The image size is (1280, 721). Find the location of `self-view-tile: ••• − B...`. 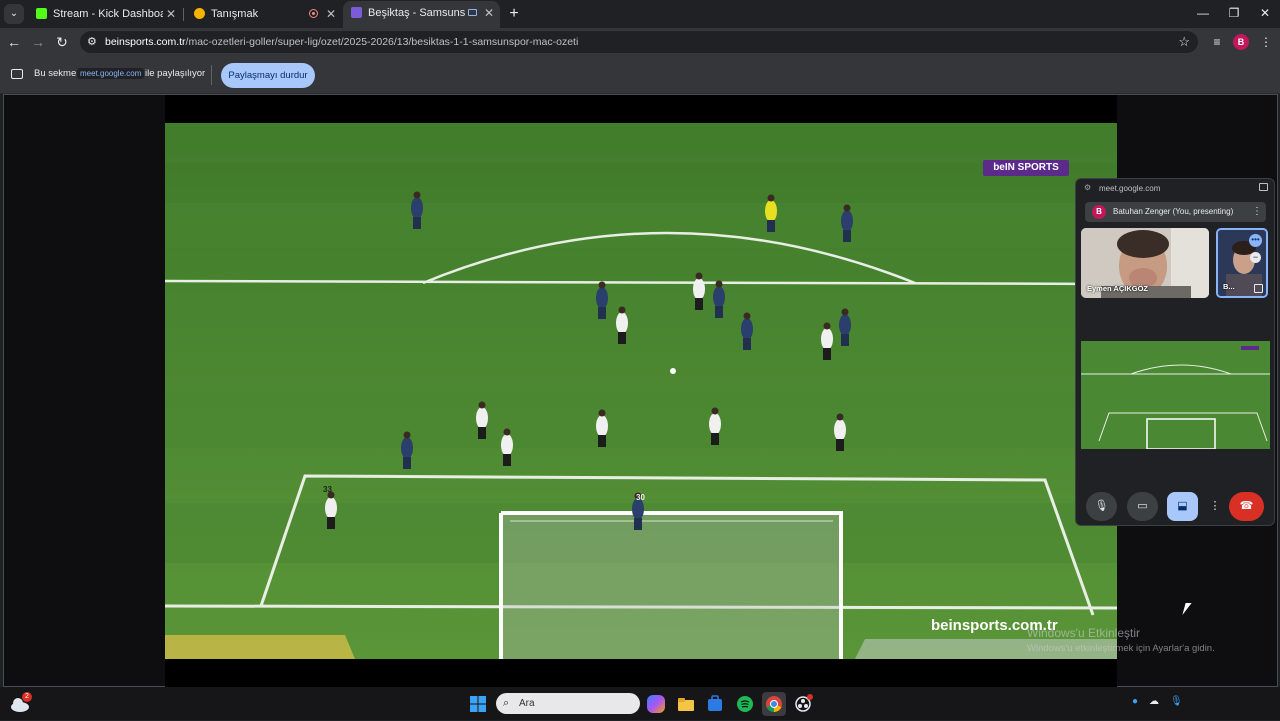

self-view-tile: ••• − B... is located at coordinates (1242, 263).